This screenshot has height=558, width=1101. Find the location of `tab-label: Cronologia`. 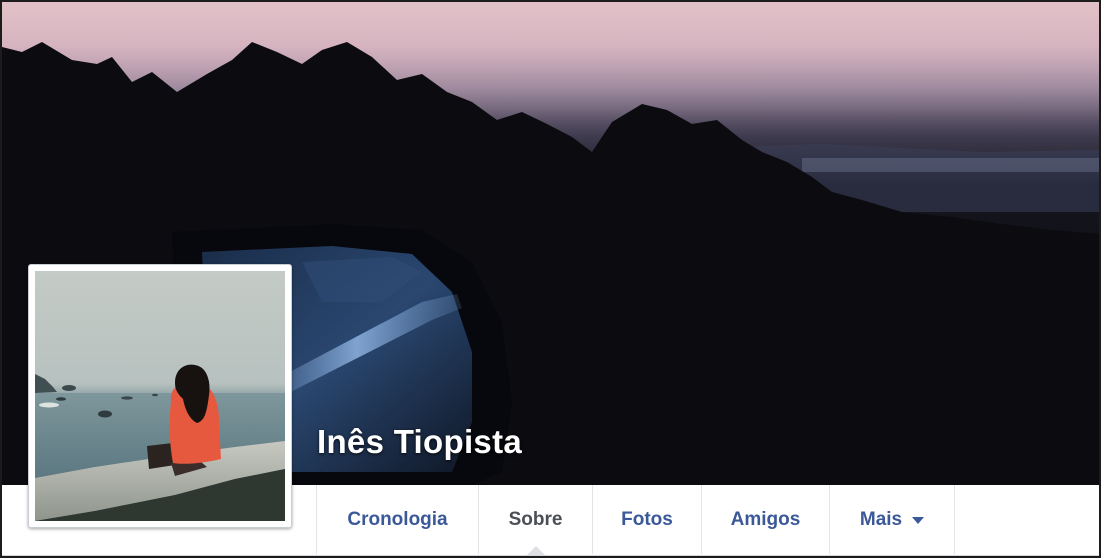

tab-label: Cronologia is located at coordinates (397, 519).